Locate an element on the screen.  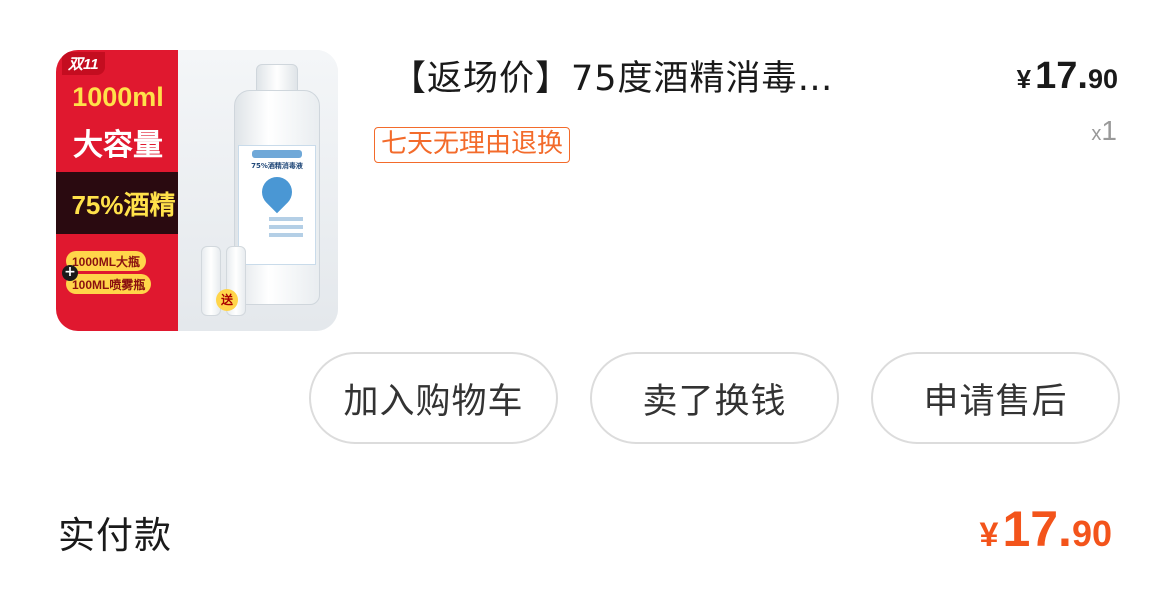
after-sales-button: 申请售后 is located at coordinates (995, 398).